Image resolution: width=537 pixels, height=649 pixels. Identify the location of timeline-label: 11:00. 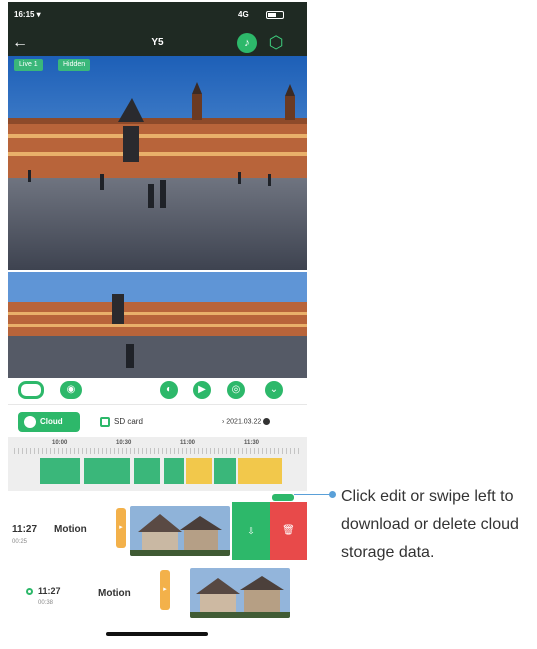
(188, 443).